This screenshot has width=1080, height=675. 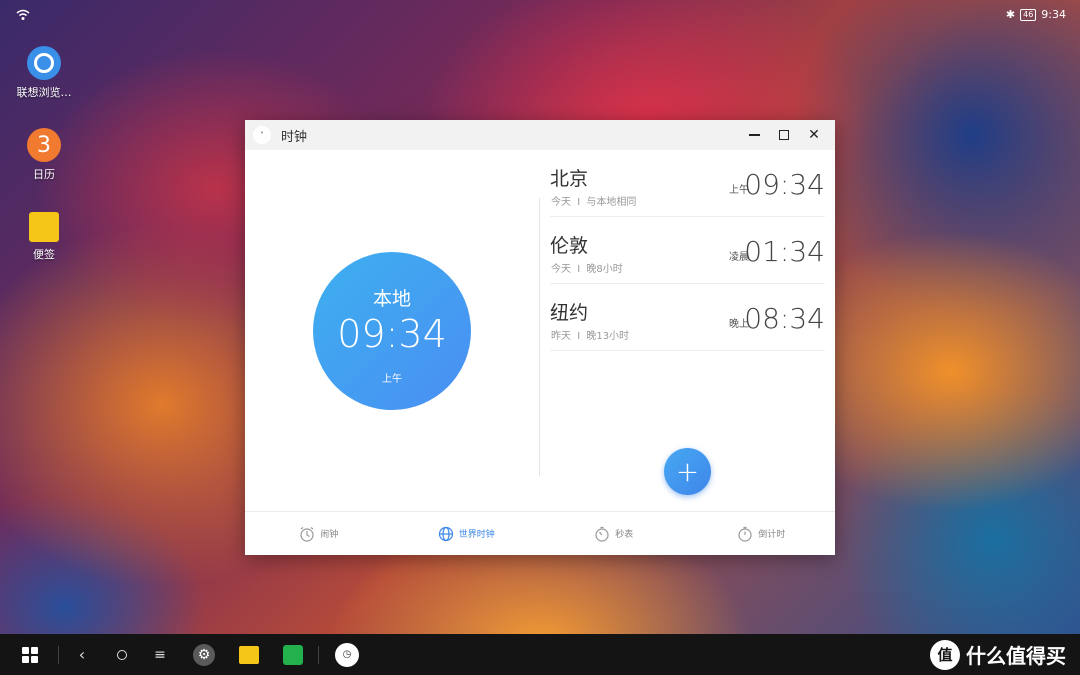 I want to click on watermark: 值 什么值得买, so click(x=998, y=654).